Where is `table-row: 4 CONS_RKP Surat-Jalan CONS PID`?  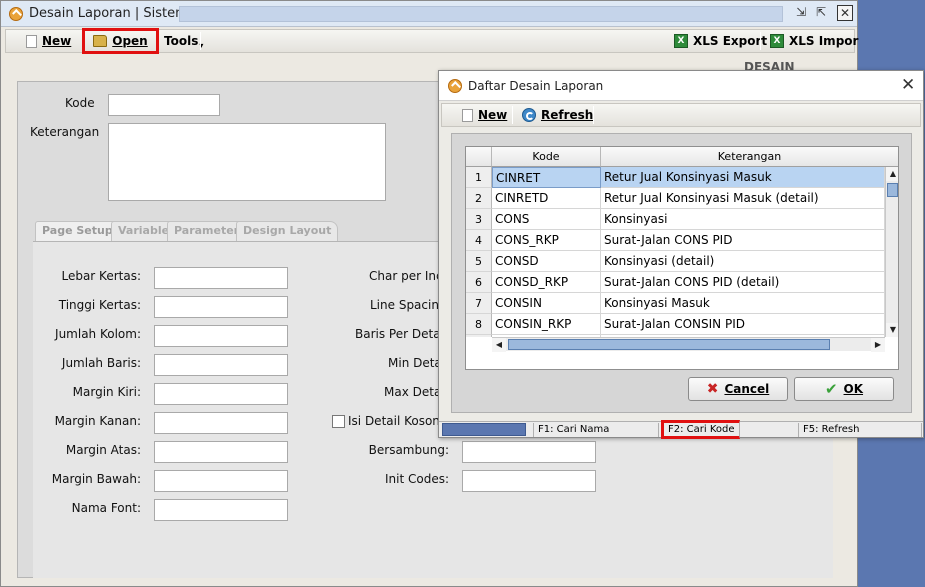
table-row: 4 CONS_RKP Surat-Jalan CONS PID is located at coordinates (675, 240).